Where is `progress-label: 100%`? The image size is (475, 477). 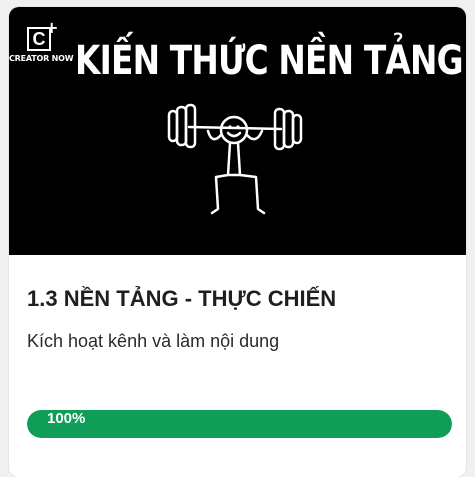 progress-label: 100% is located at coordinates (66, 418).